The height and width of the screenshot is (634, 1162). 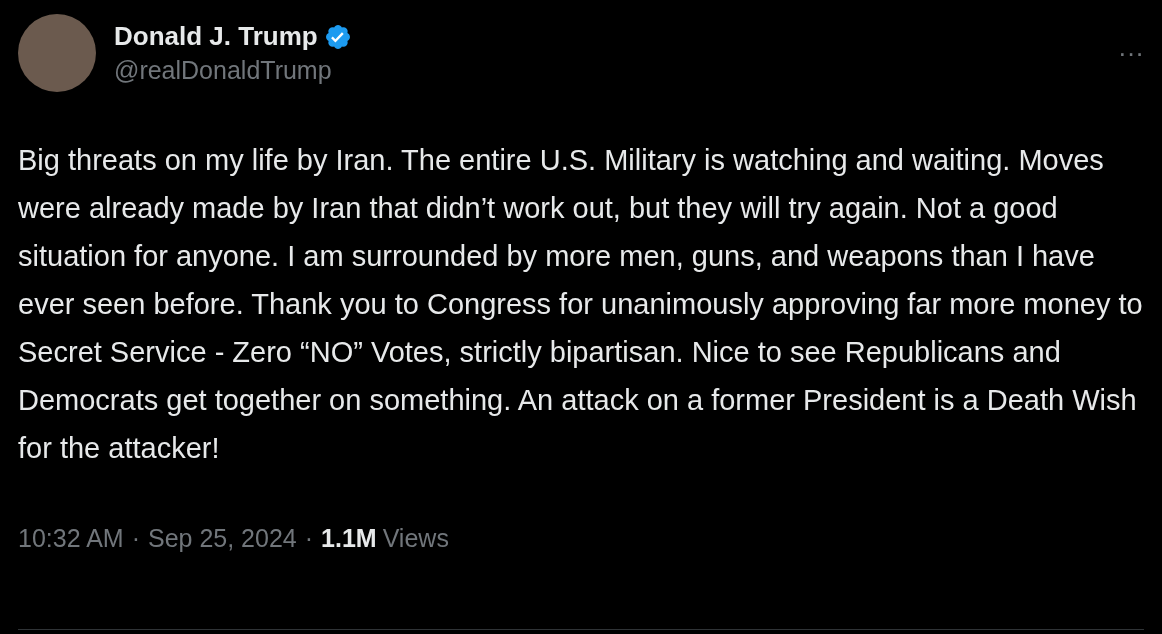 I want to click on post-date: Sep 25, 2024, so click(x=222, y=538).